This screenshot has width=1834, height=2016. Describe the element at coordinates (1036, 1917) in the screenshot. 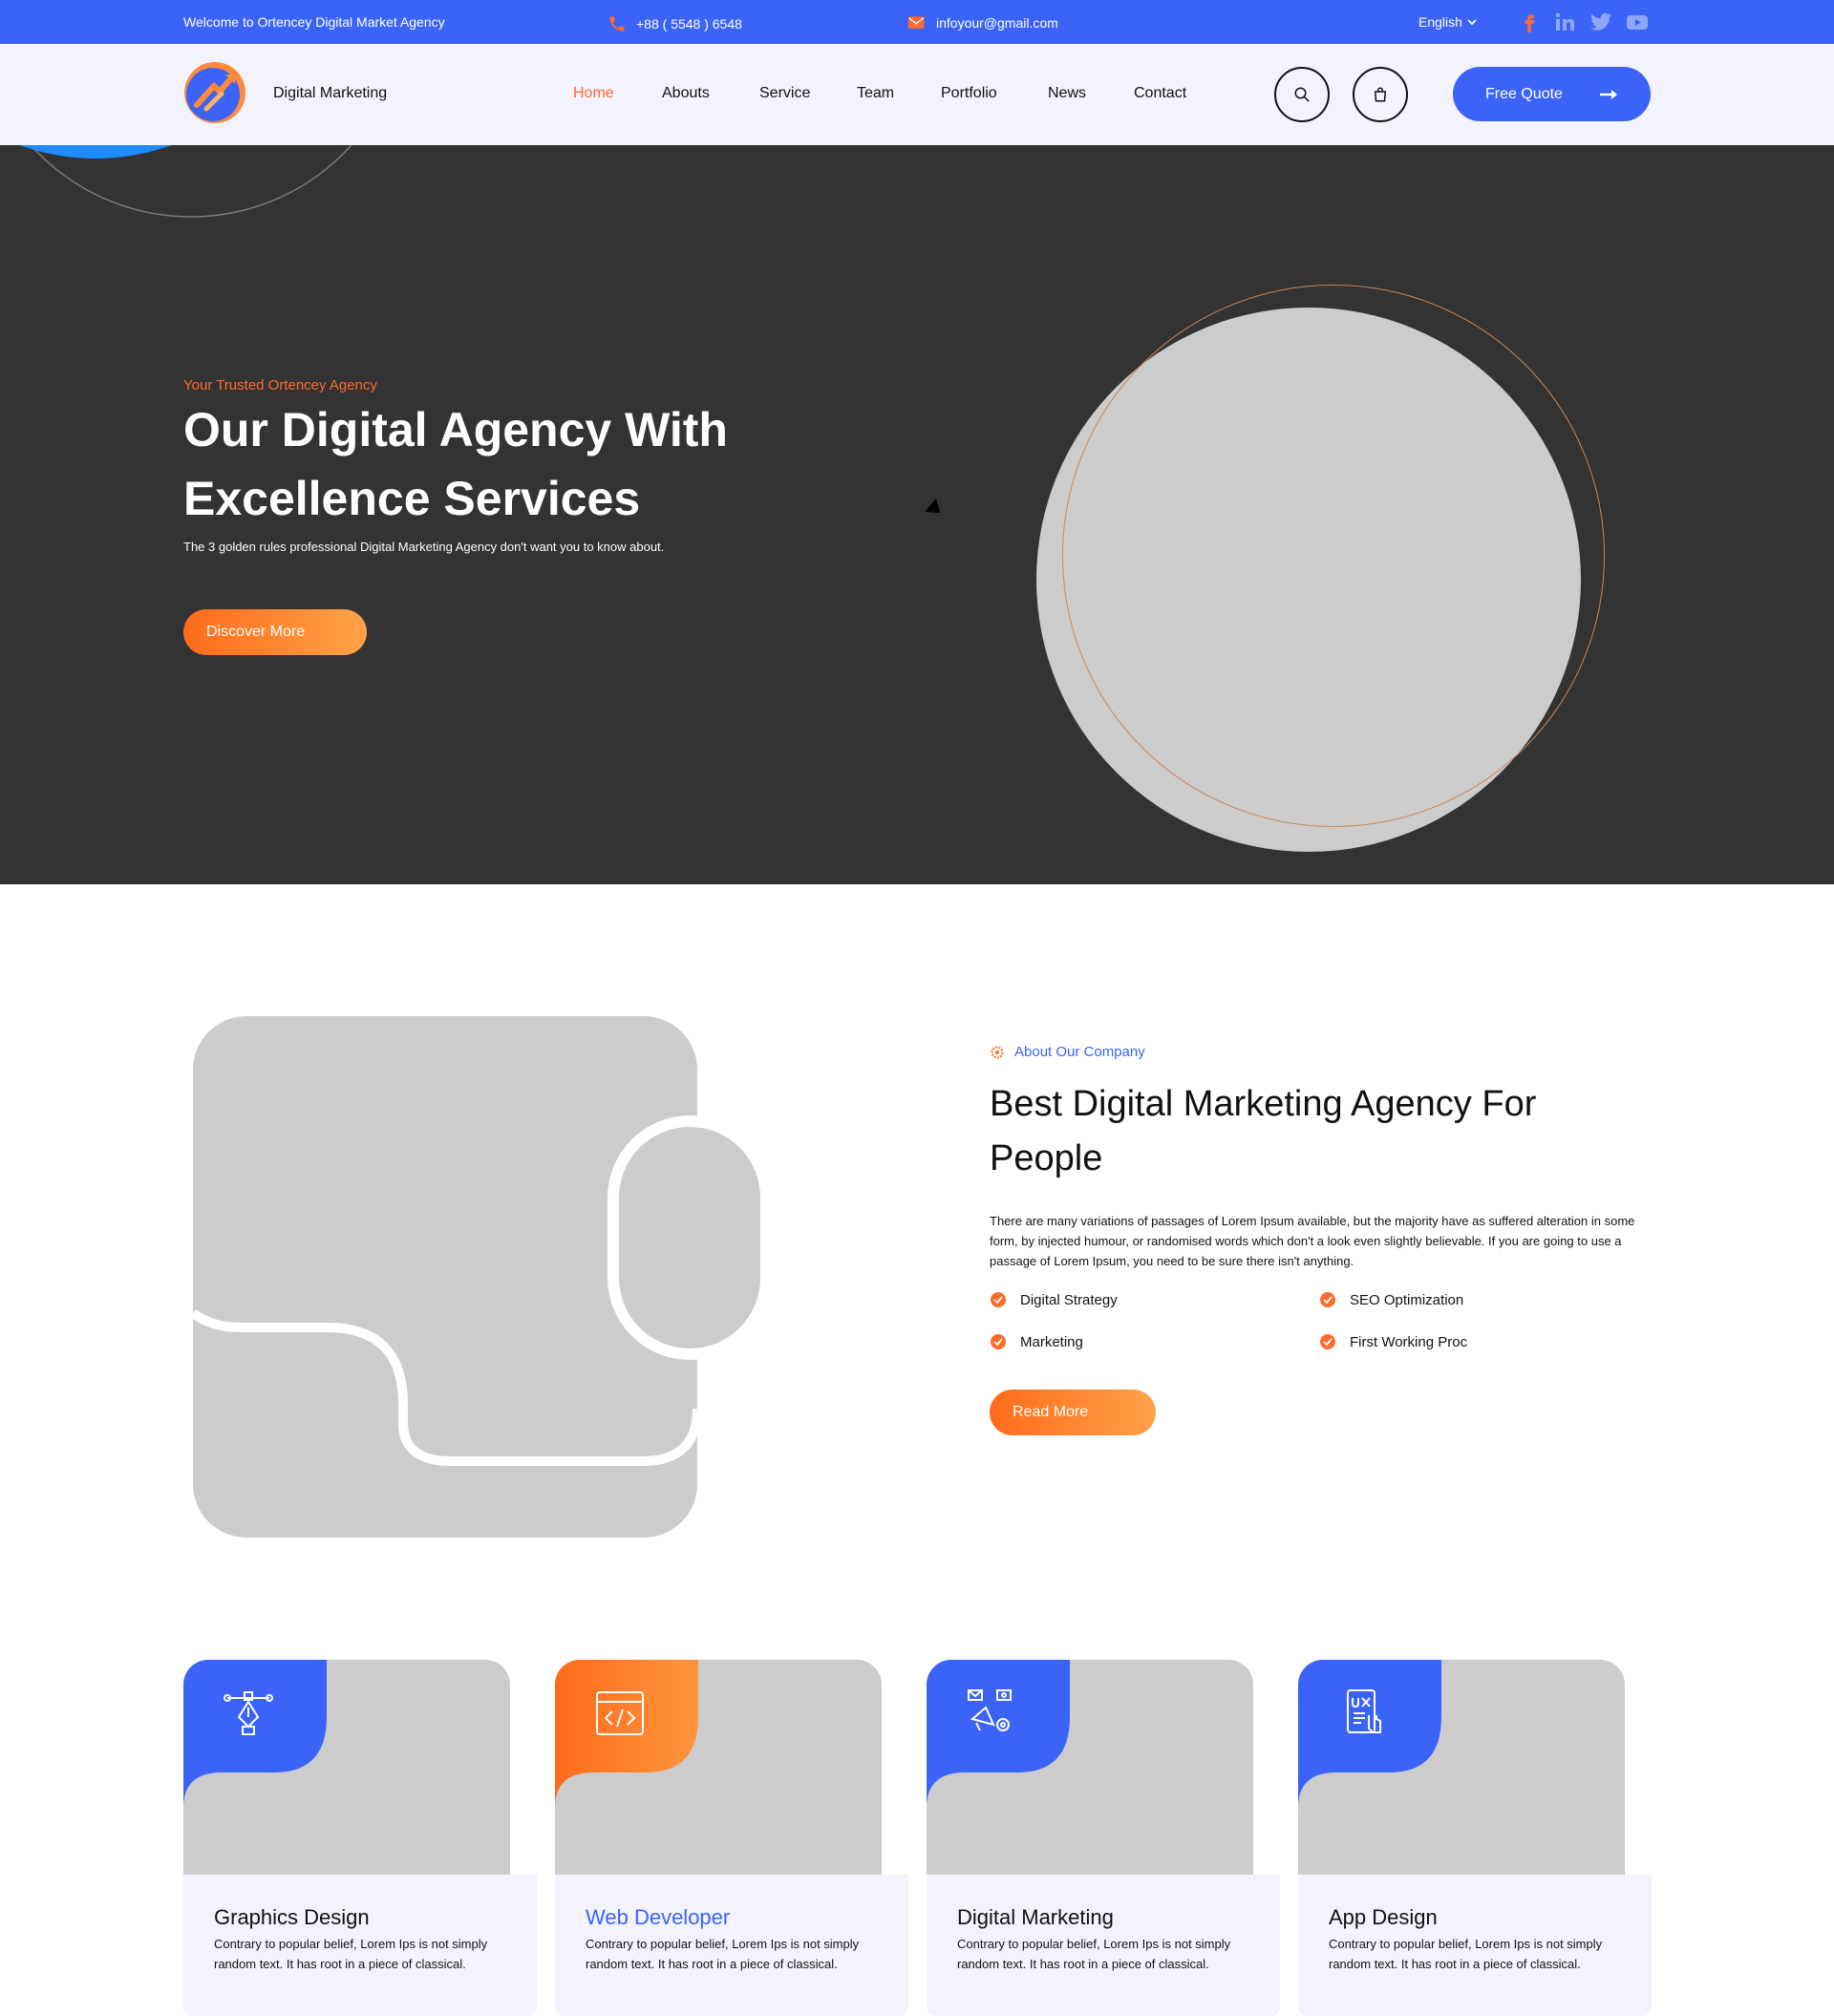

I see `service-title: Digital Marketing` at that location.